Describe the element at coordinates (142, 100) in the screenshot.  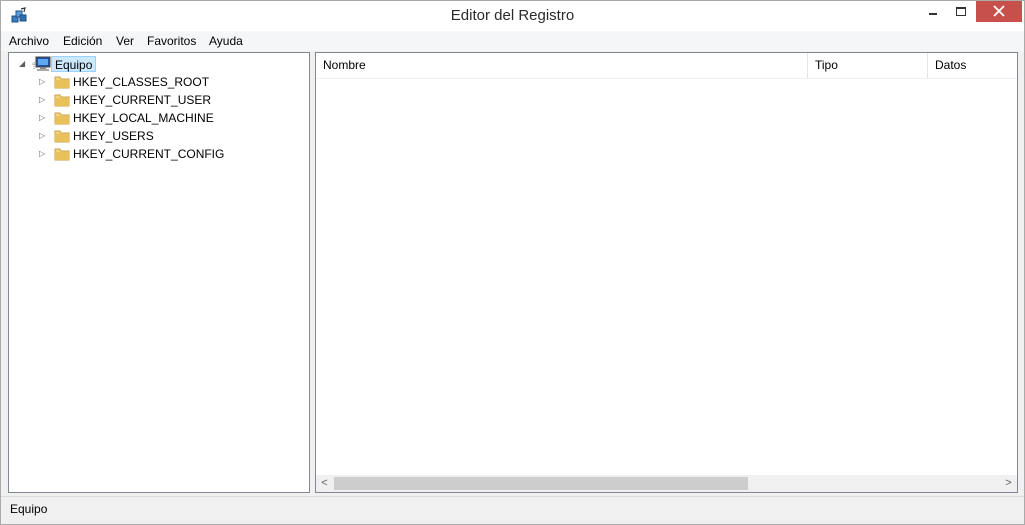
I see `tree-label: HKEY_CURRENT_USER` at that location.